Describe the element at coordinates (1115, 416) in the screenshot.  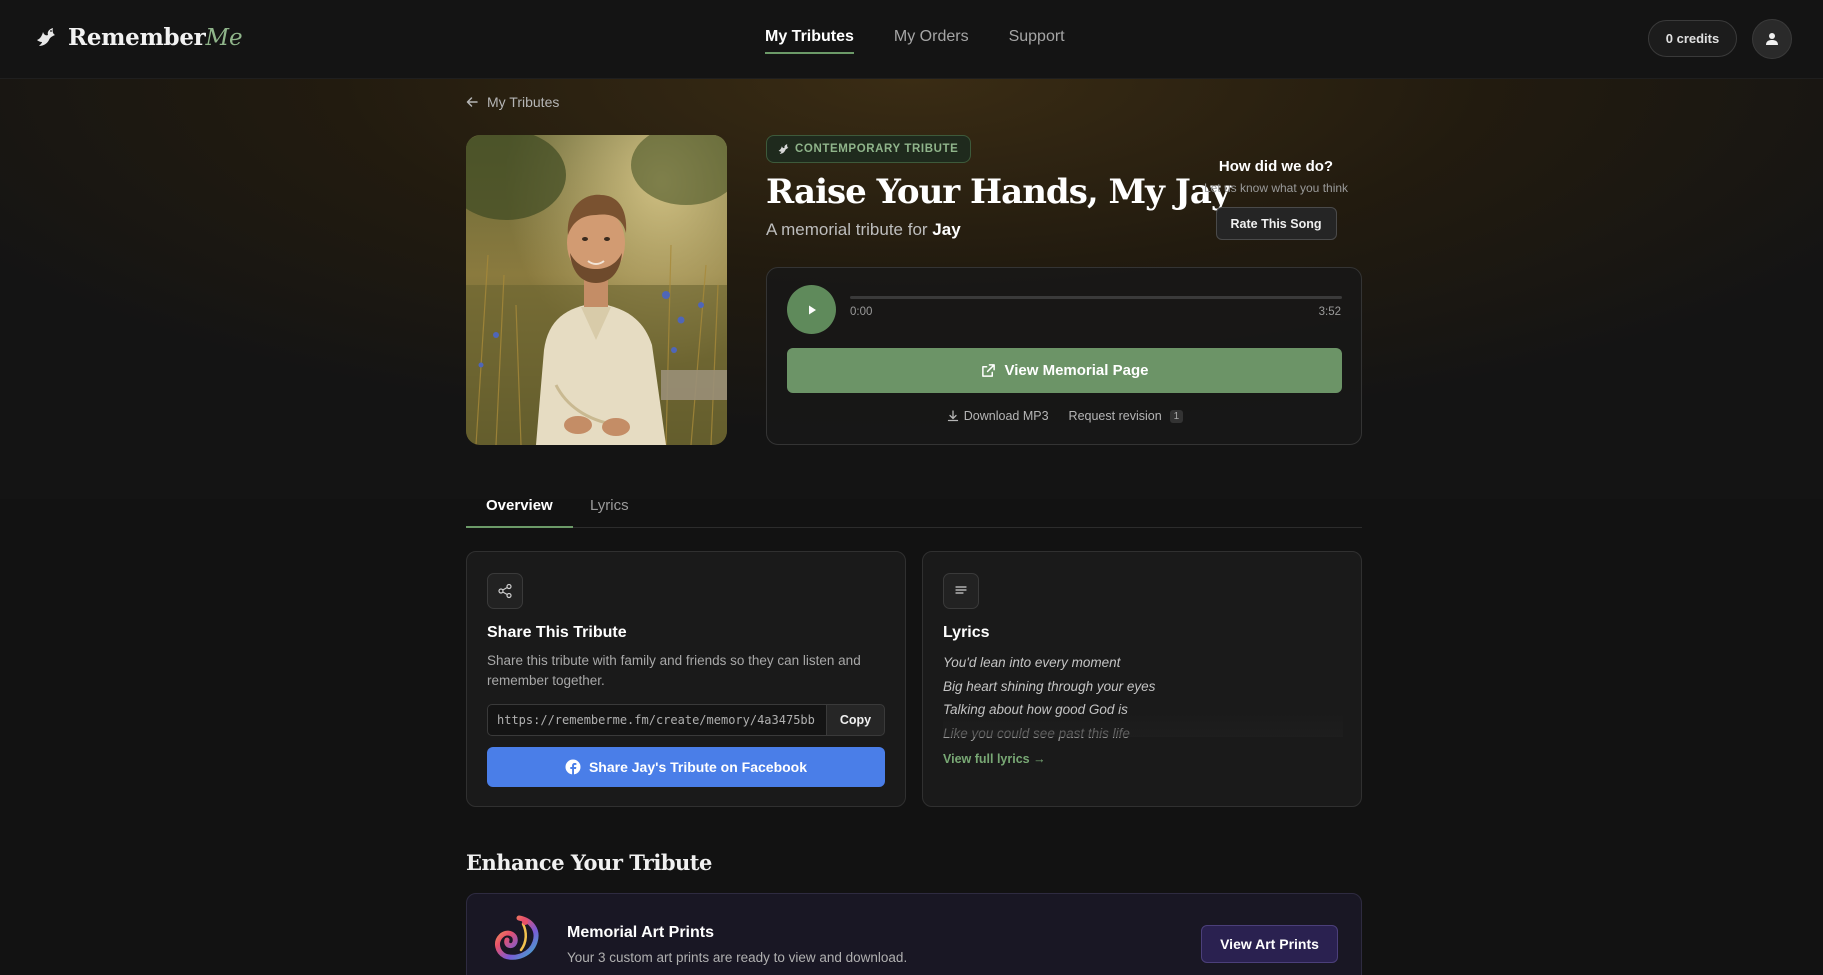
I see `revision-label: Request revision` at that location.